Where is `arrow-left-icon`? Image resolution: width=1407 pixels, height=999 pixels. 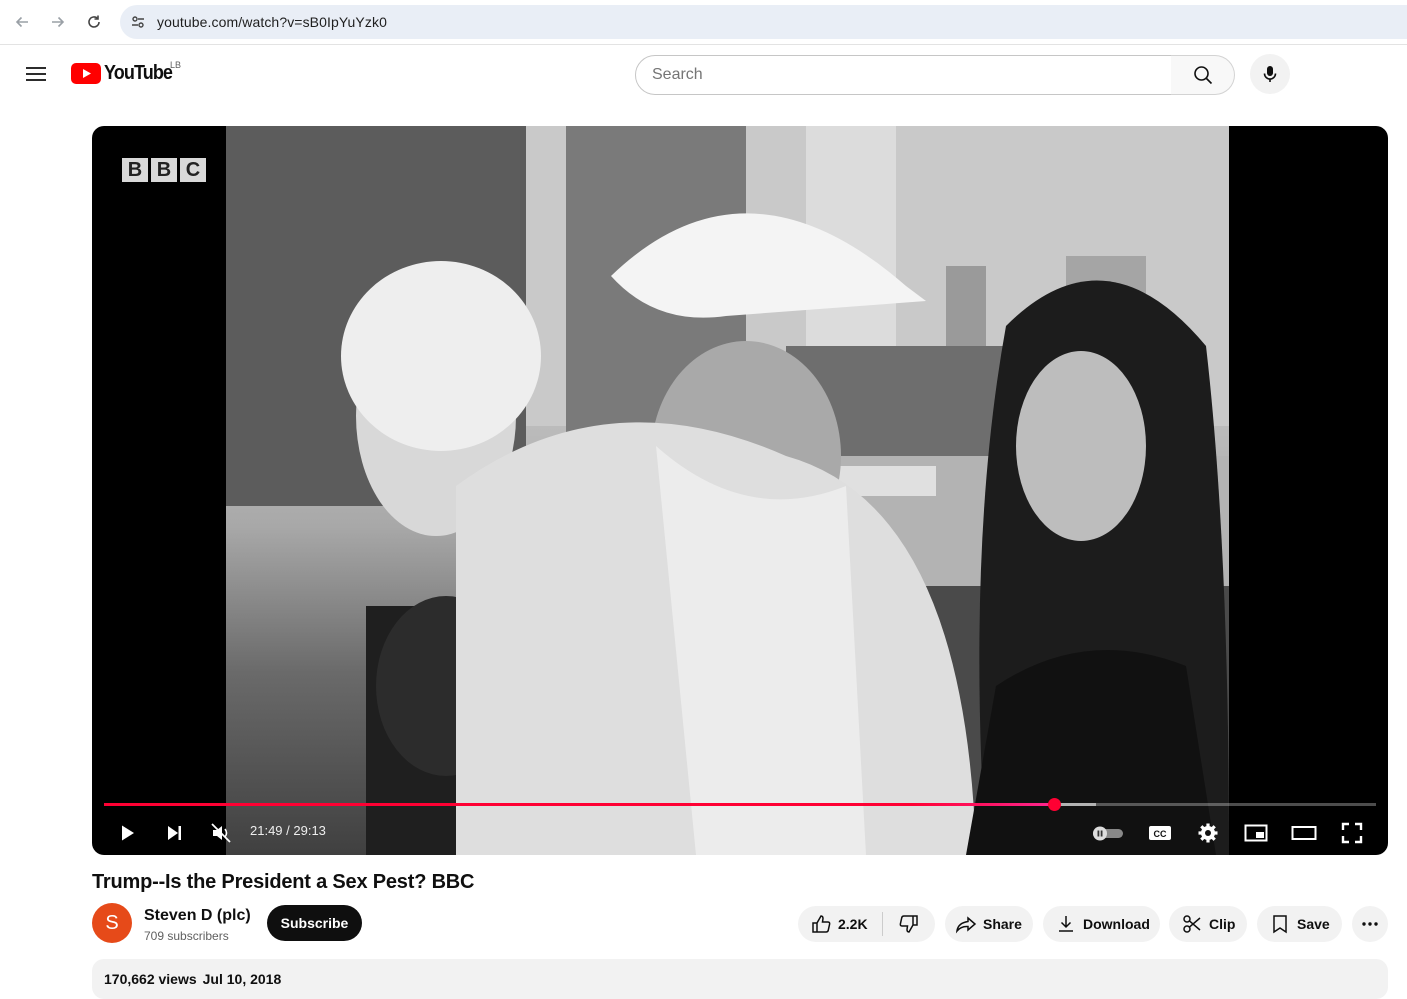 arrow-left-icon is located at coordinates (21, 22).